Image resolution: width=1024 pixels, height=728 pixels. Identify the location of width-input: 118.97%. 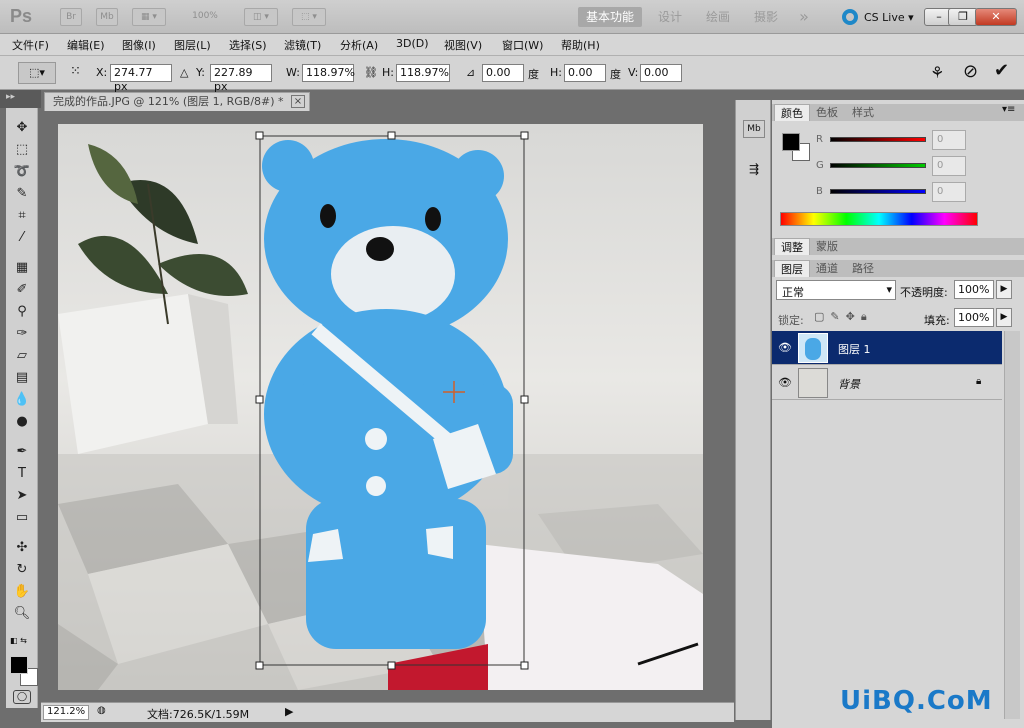
(328, 73).